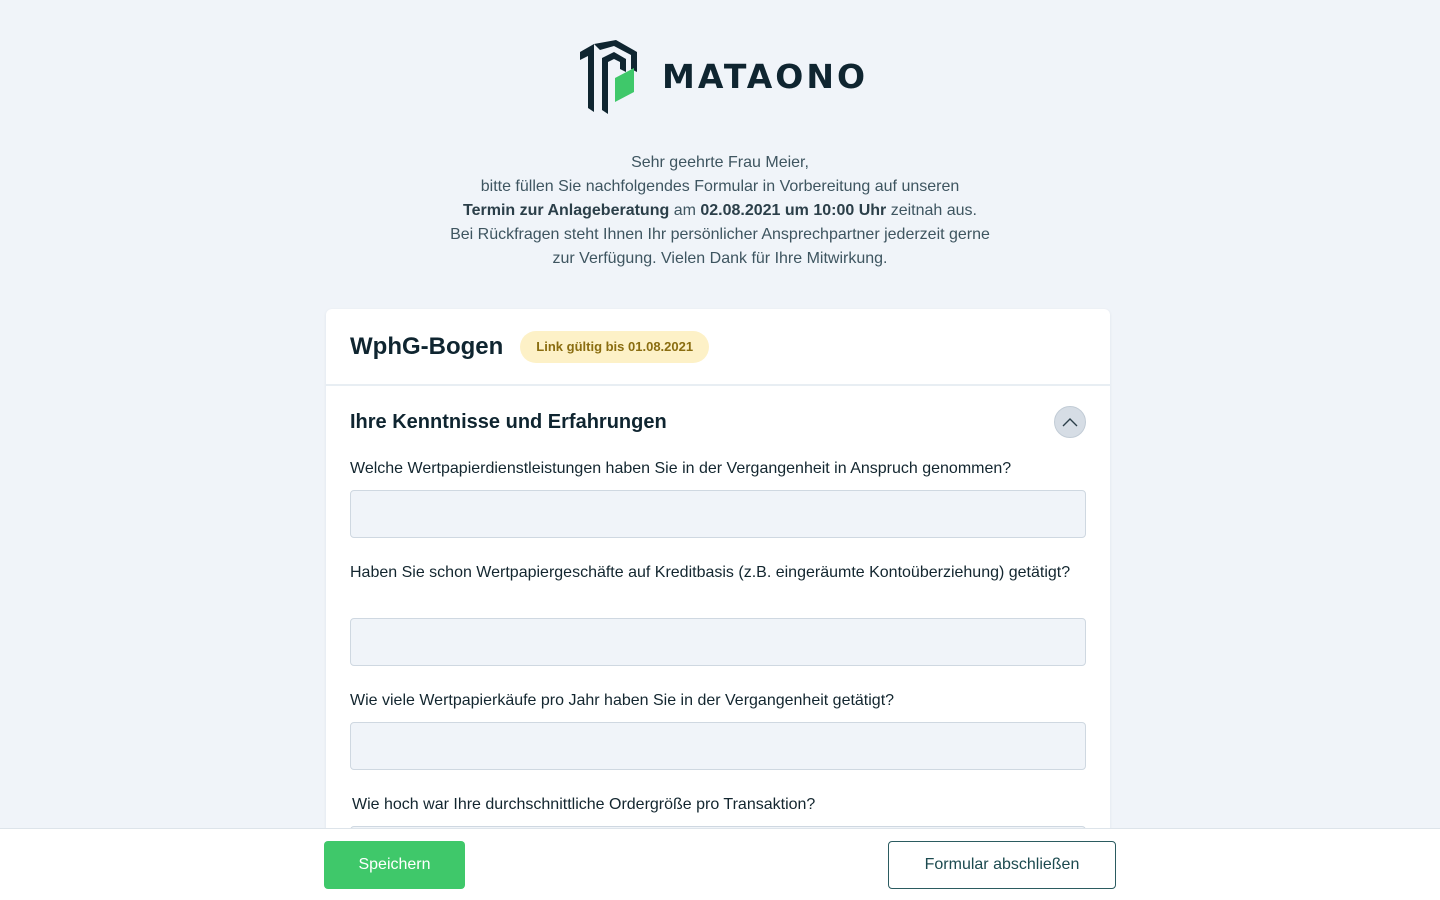 The width and height of the screenshot is (1440, 900). Describe the element at coordinates (718, 422) in the screenshot. I see `section-header: Ihre Kenntnisse und Erfahrungen` at that location.